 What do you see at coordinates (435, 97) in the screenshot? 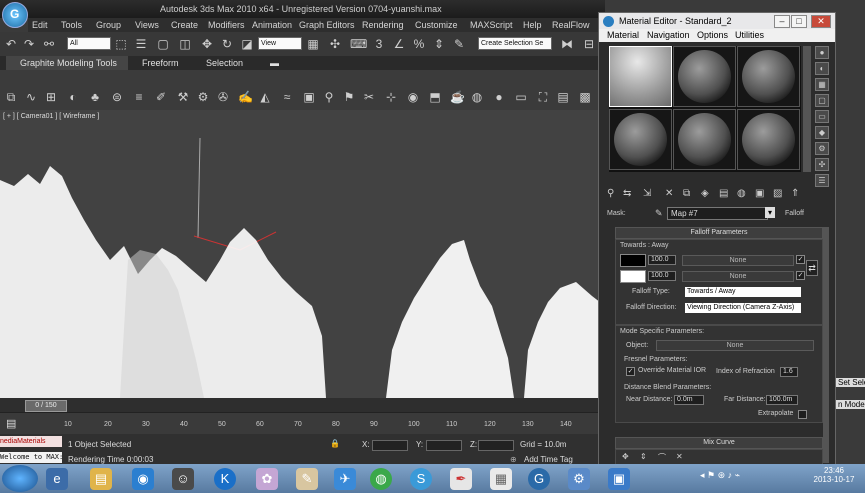
I see `frame-icon: ⬒` at bounding box center [435, 97].